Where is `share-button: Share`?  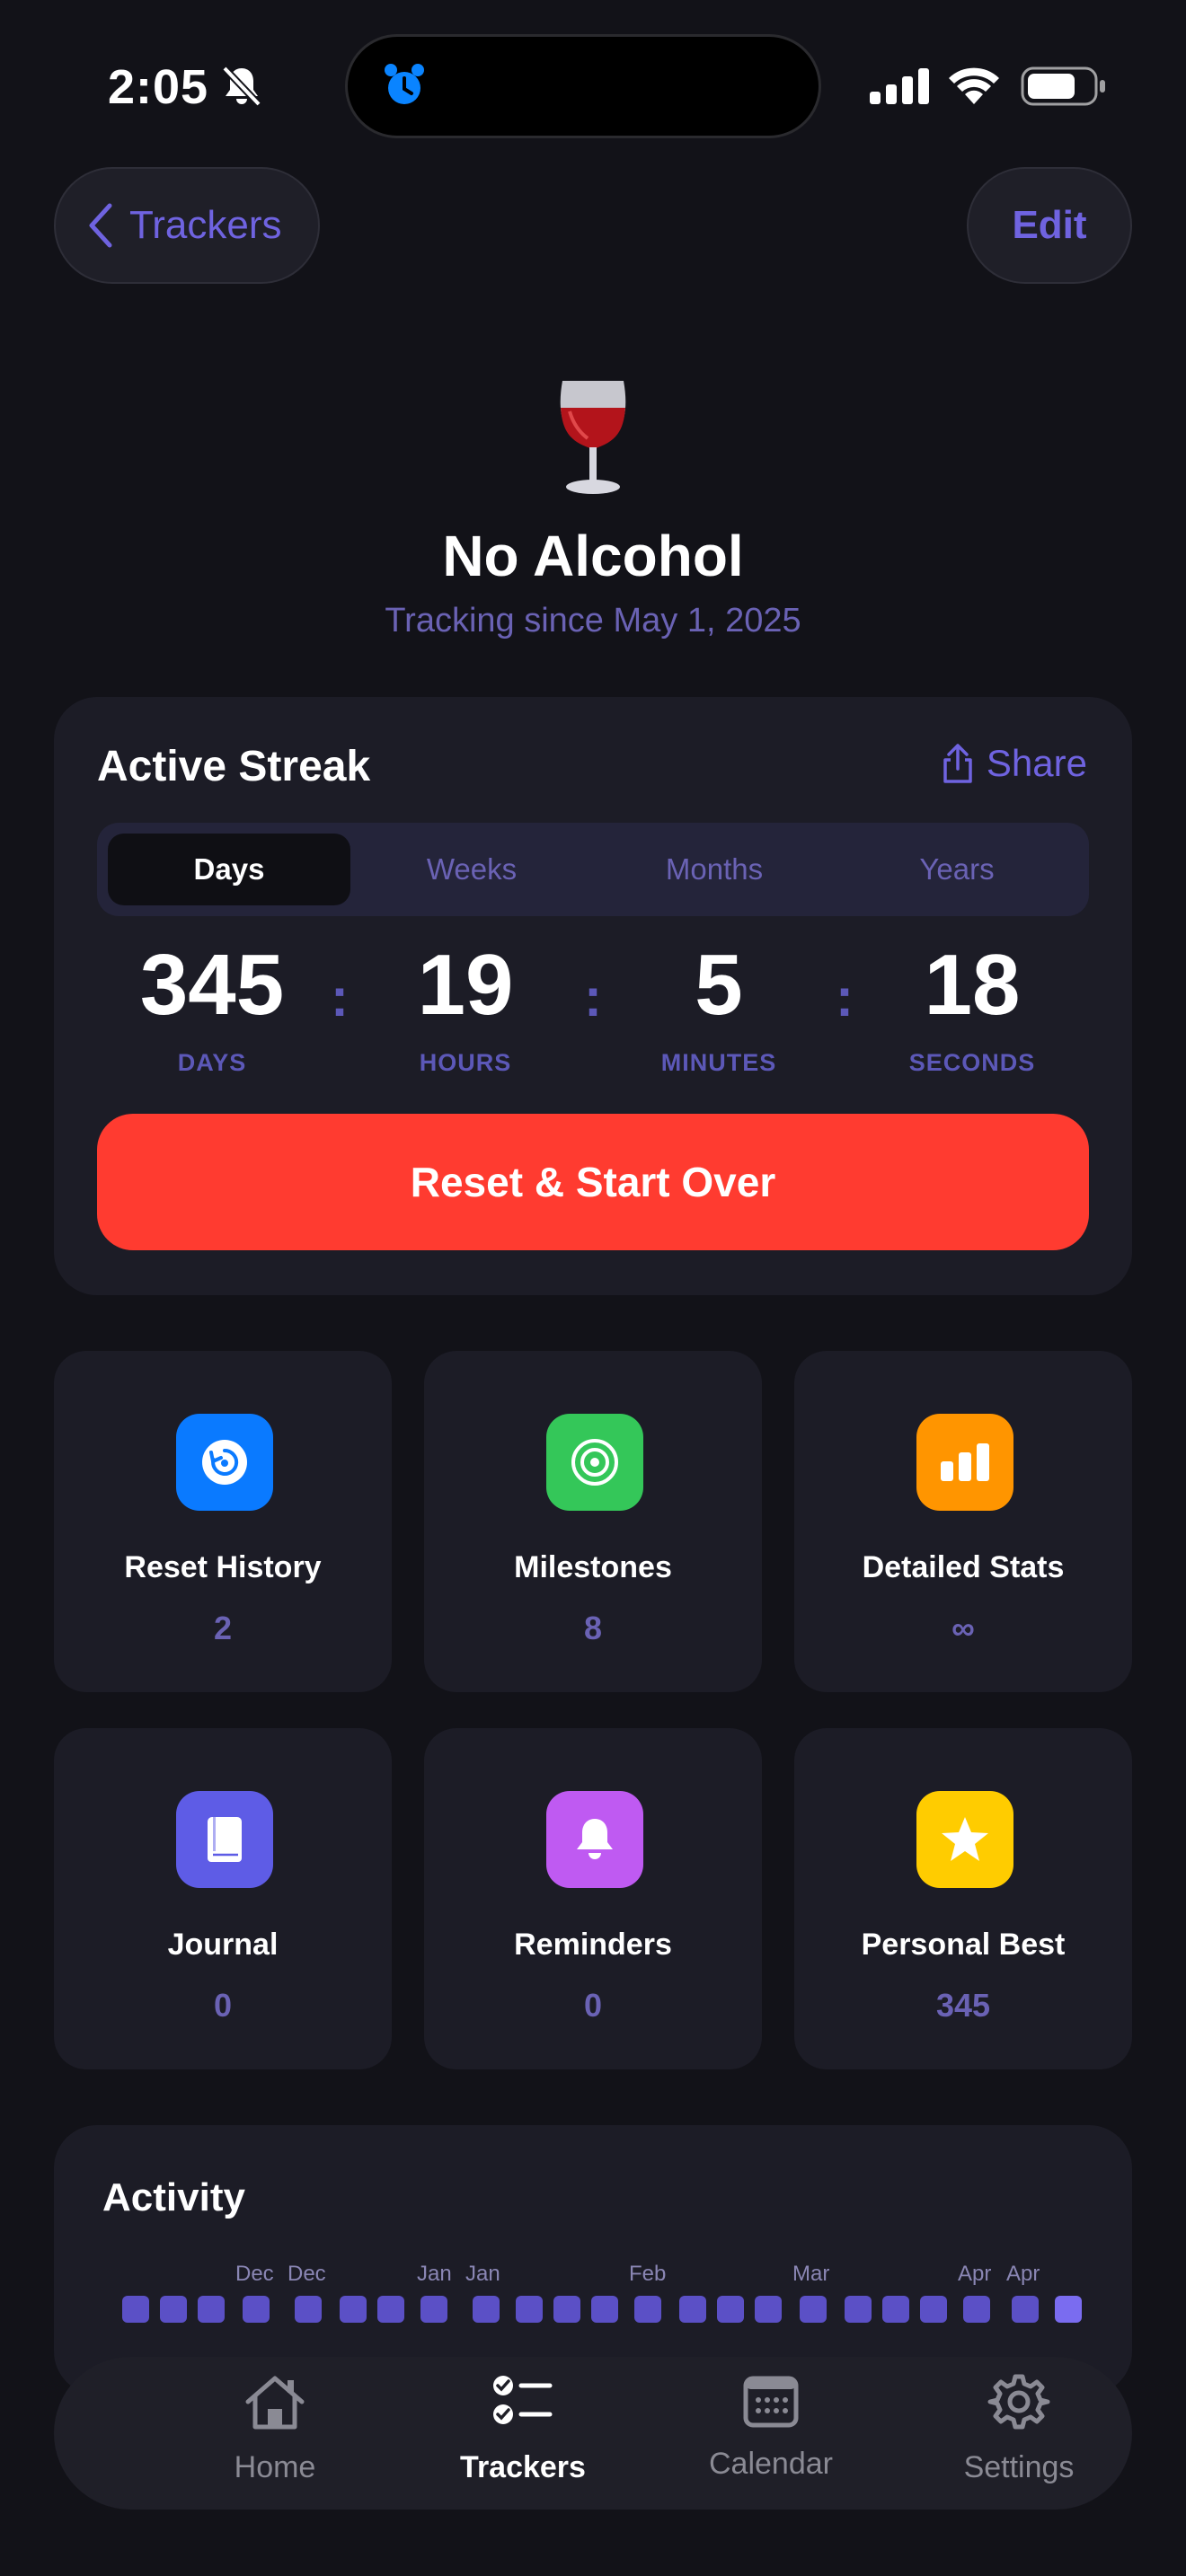
share-button: Share is located at coordinates (1013, 763).